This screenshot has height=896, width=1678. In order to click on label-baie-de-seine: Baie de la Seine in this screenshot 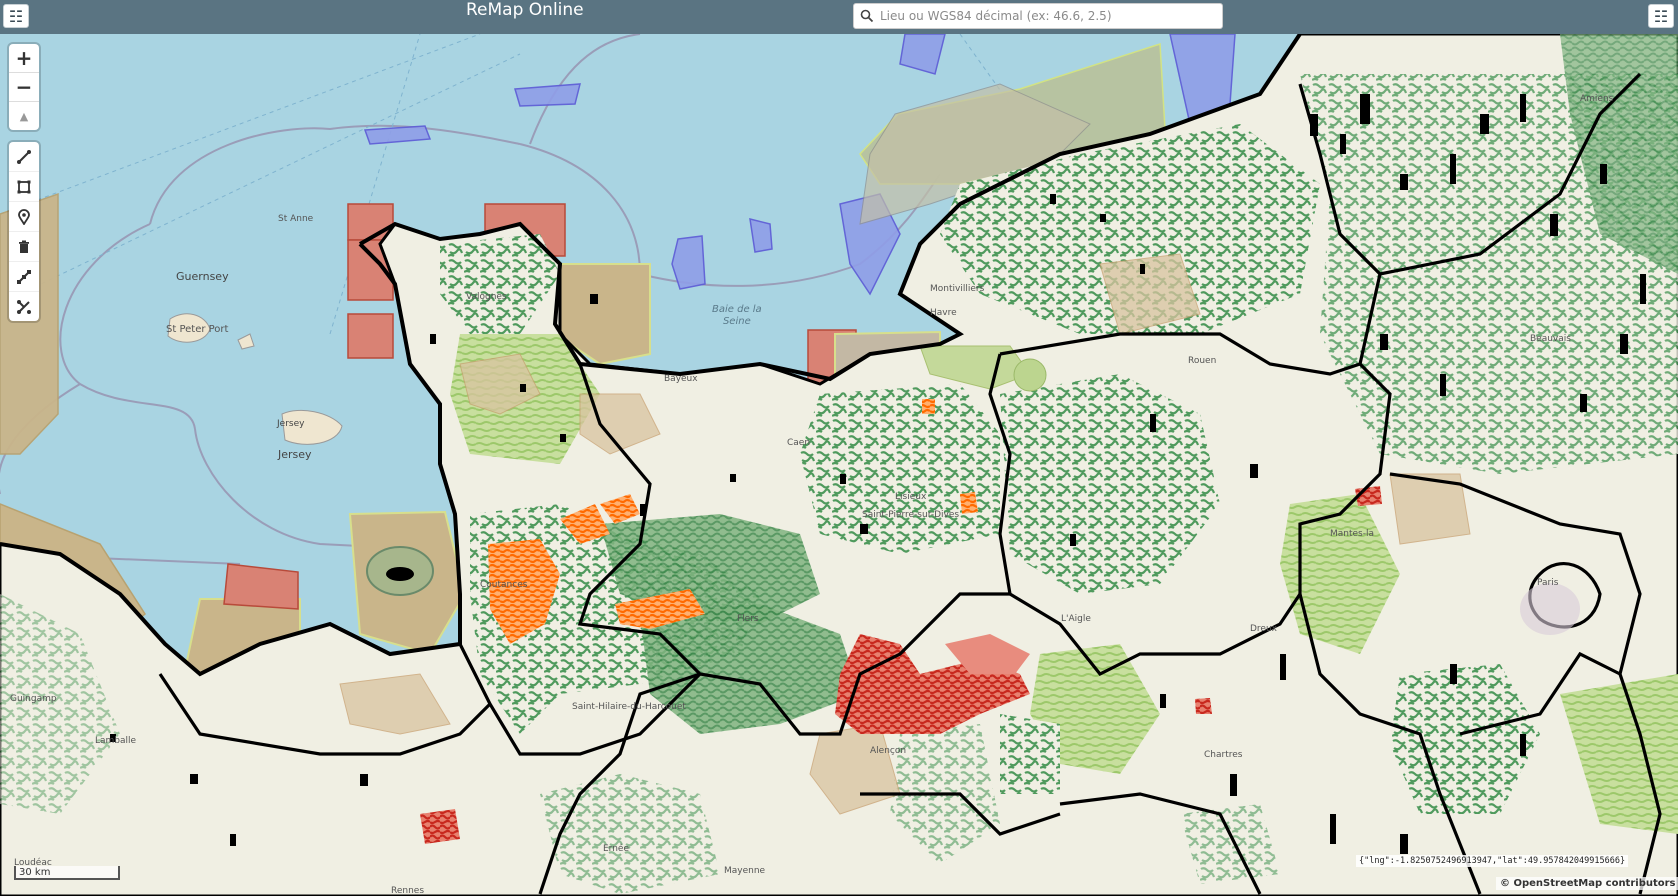, I will do `click(737, 316)`.